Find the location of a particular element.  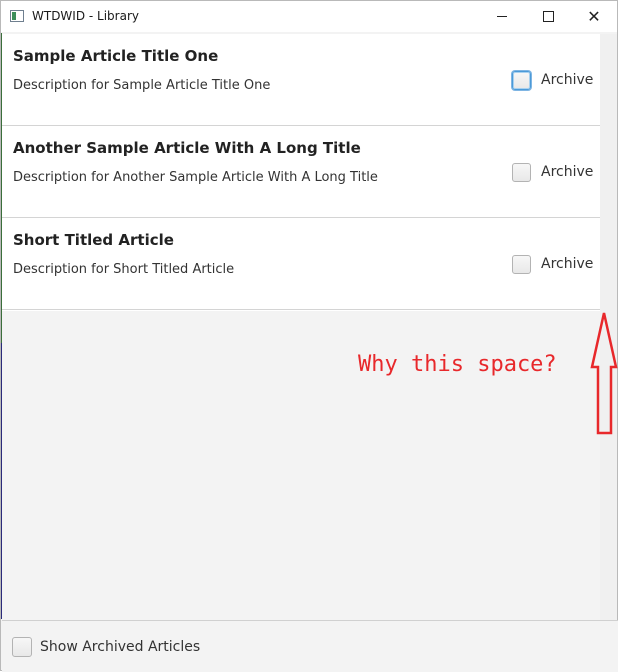

maximize-icon is located at coordinates (548, 16).